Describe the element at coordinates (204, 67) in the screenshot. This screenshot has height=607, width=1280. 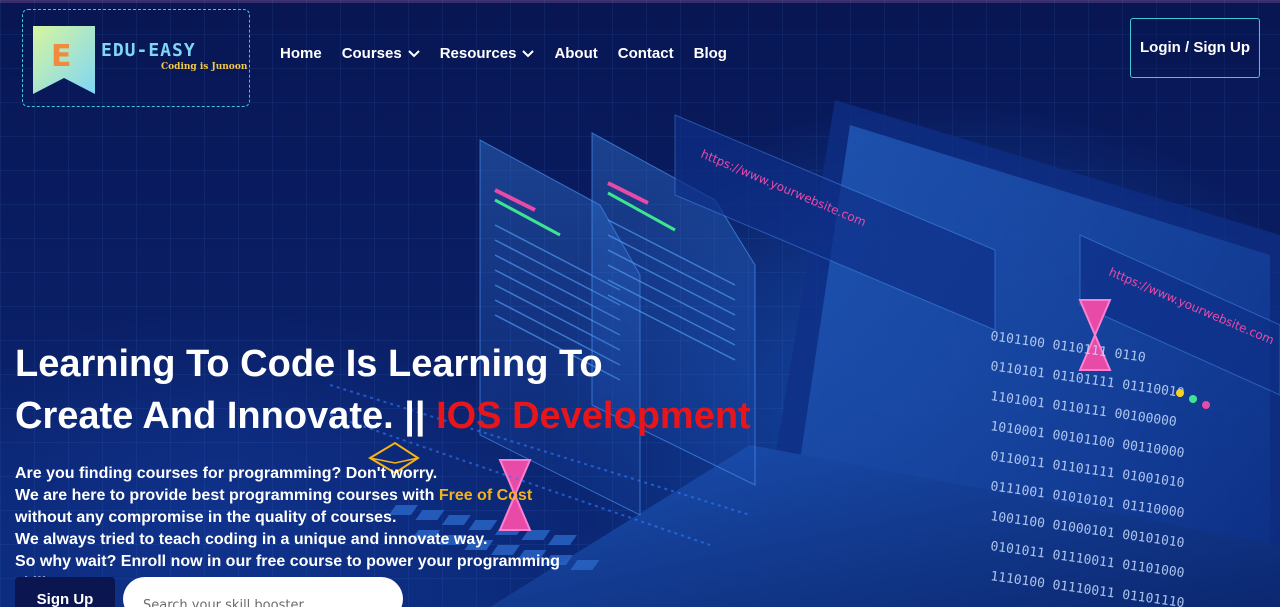
I see `brand-tagline: Coding is Junoon` at that location.